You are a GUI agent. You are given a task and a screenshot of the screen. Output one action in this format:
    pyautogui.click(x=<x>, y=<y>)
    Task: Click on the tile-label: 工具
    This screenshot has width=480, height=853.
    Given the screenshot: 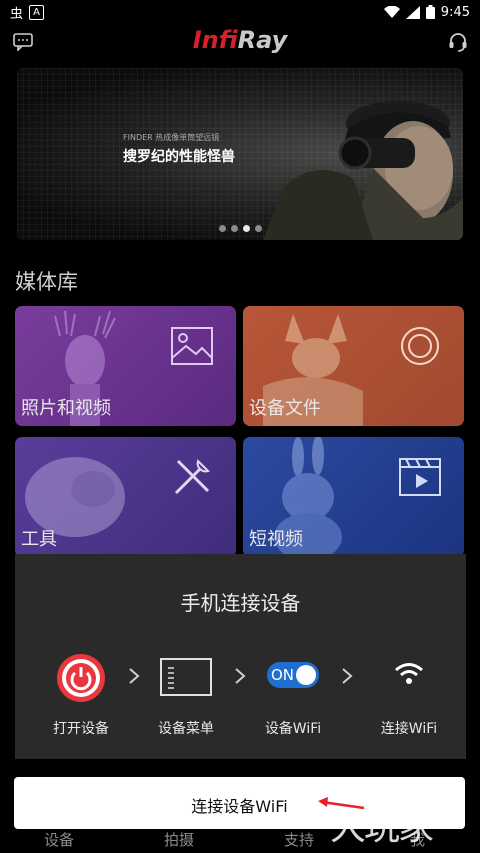 What is the action you would take?
    pyautogui.click(x=39, y=539)
    